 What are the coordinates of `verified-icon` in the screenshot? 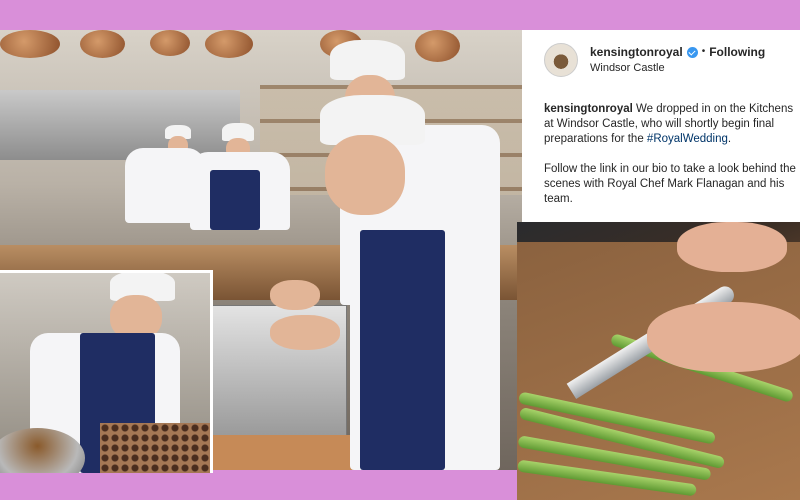 It's located at (692, 52).